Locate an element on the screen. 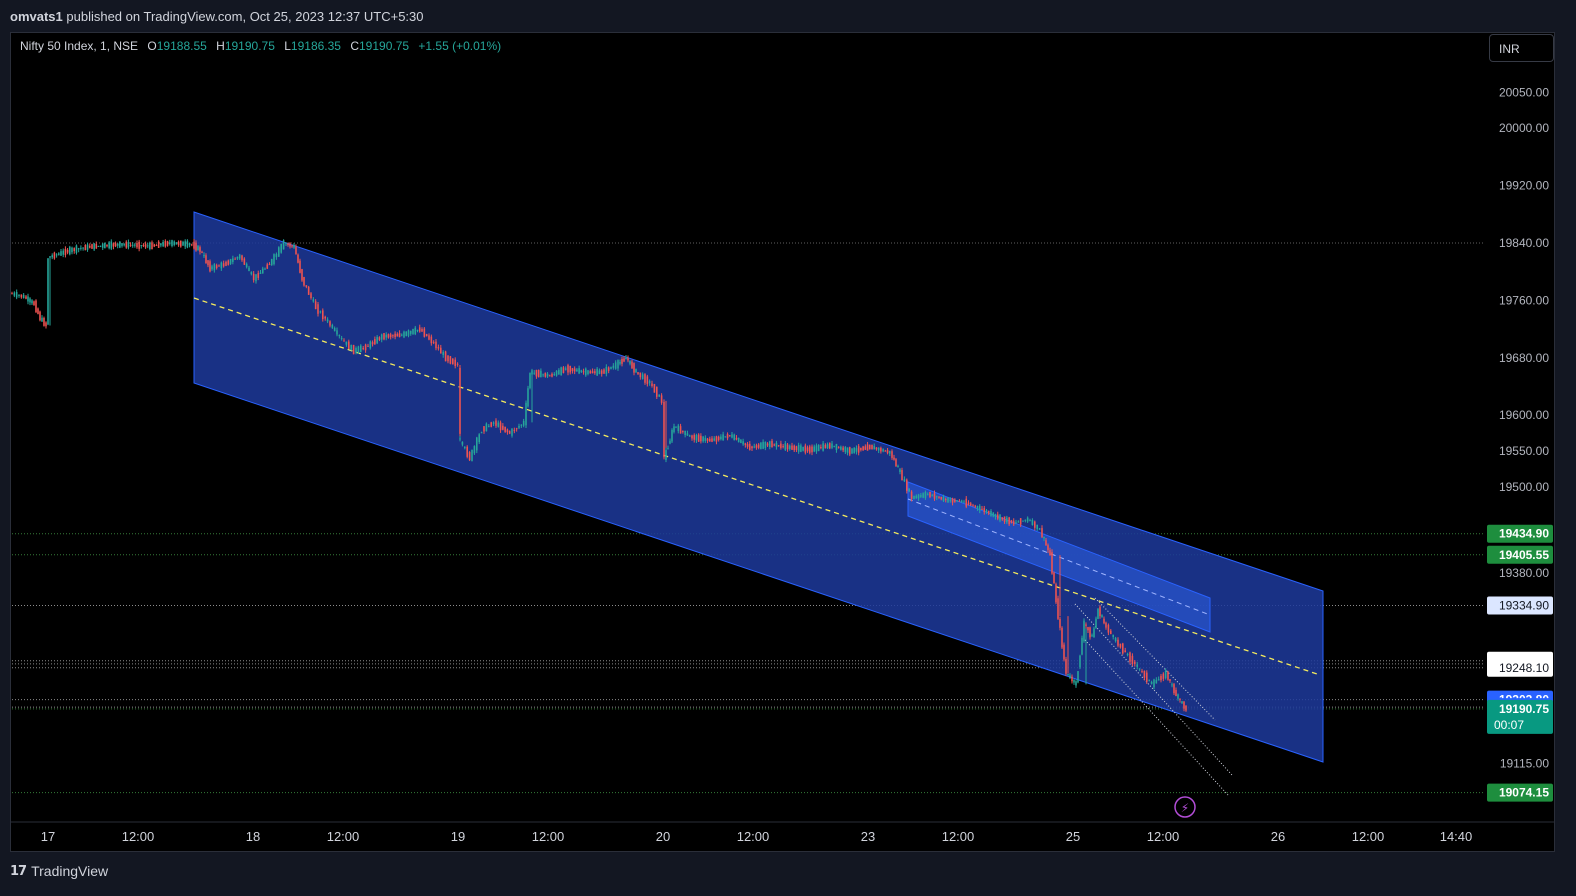  x-tick-label: 23 is located at coordinates (868, 836).